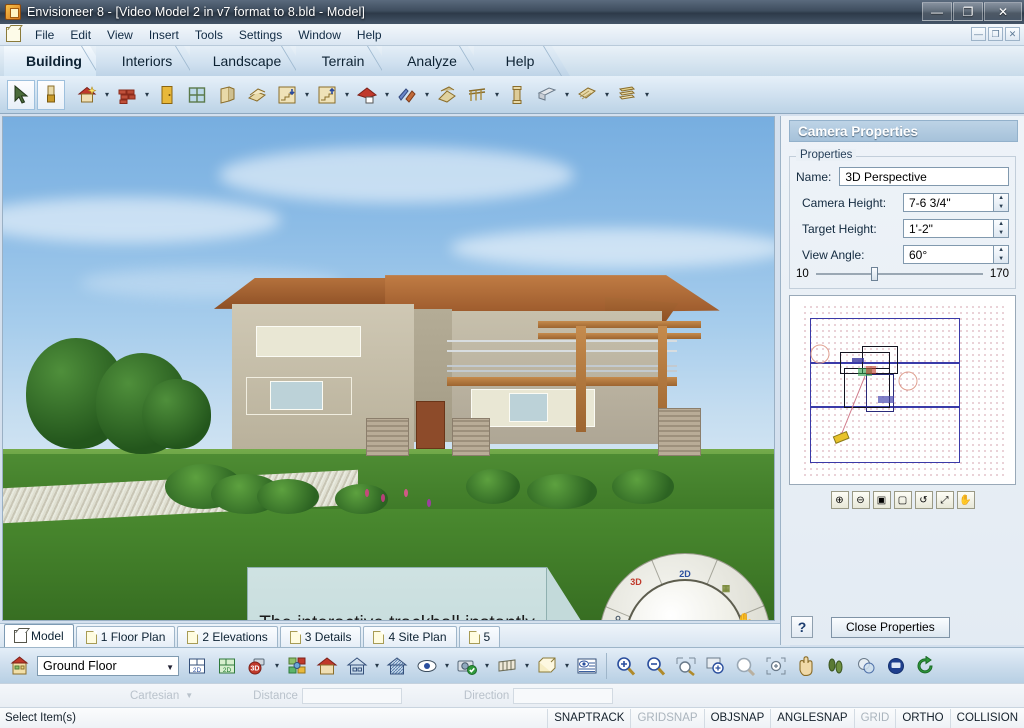  I want to click on select-arrow-tool, so click(21, 94).